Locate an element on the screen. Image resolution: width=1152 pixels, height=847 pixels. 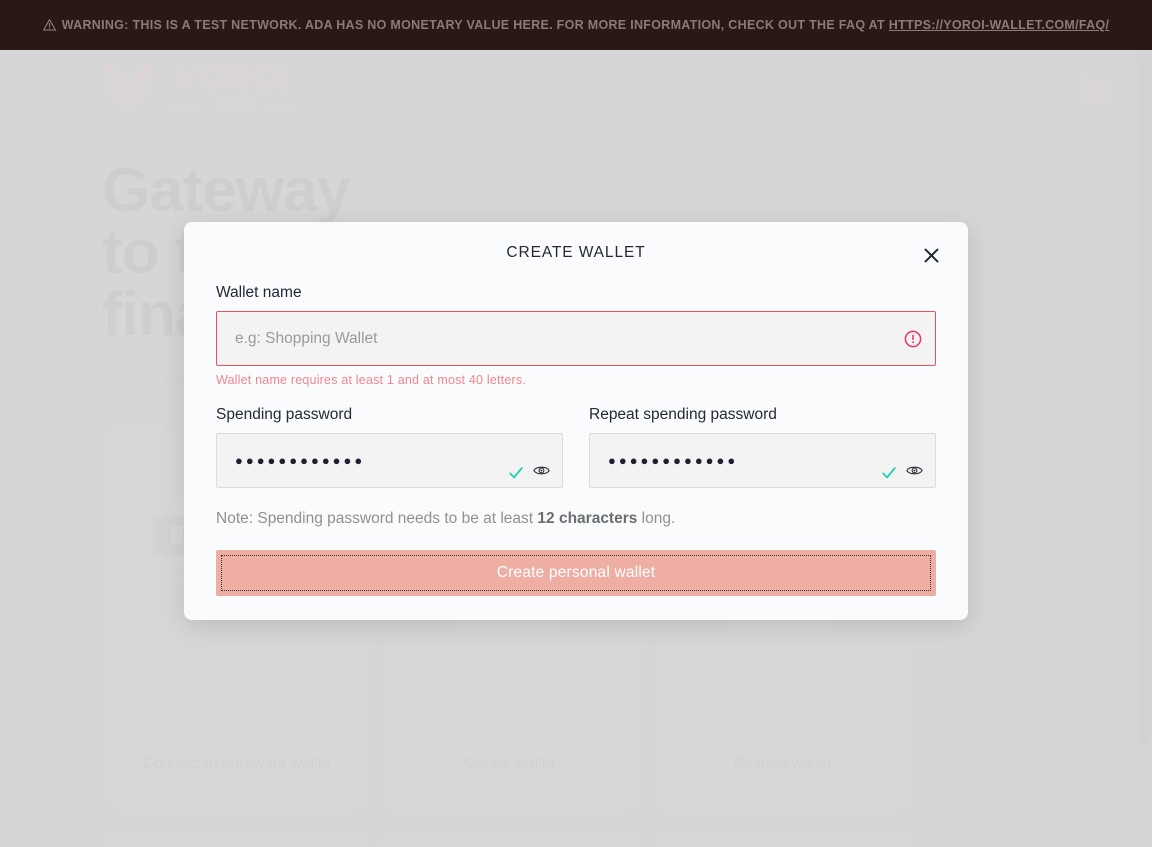
repeat-password-label: Repeat spending password is located at coordinates (683, 414).